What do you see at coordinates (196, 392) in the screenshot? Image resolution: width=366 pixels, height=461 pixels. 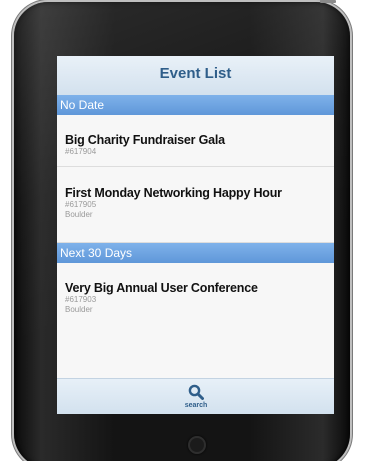 I see `search-icon` at bounding box center [196, 392].